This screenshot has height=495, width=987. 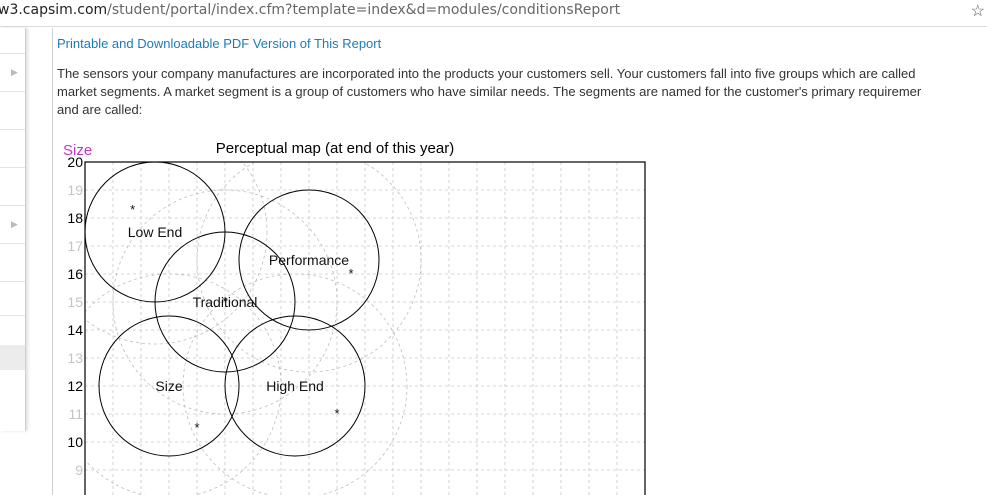 I want to click on y-tick-label: 17, so click(x=75, y=246).